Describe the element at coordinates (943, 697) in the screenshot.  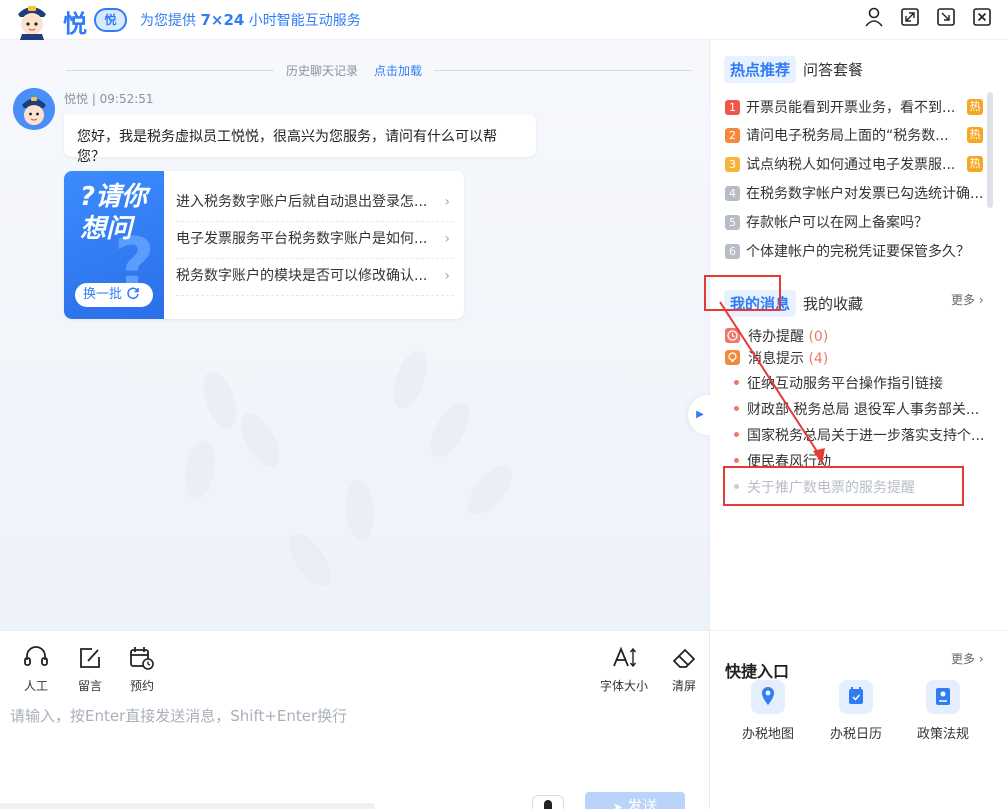
I see `policy-book-icon` at that location.